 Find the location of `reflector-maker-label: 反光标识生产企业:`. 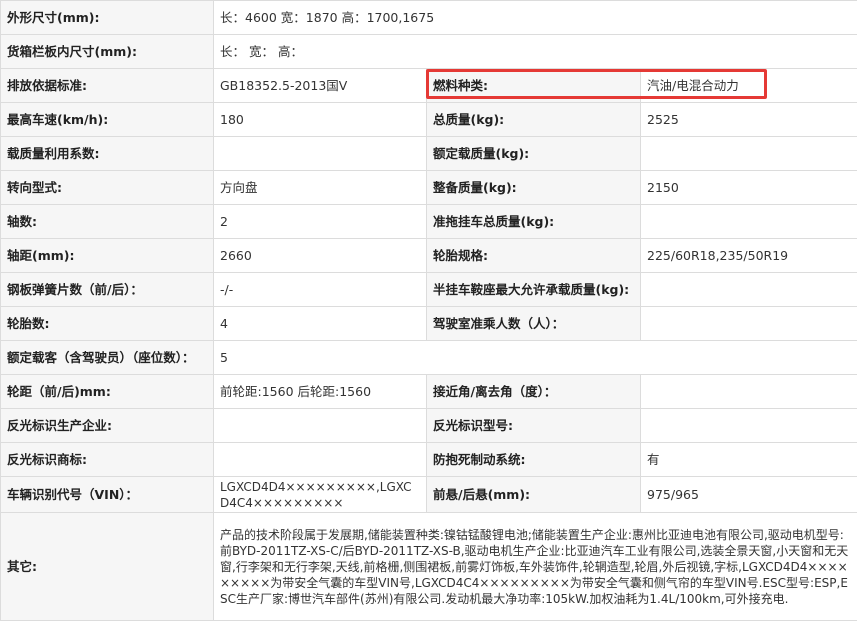

reflector-maker-label: 反光标识生产企业: is located at coordinates (107, 425).